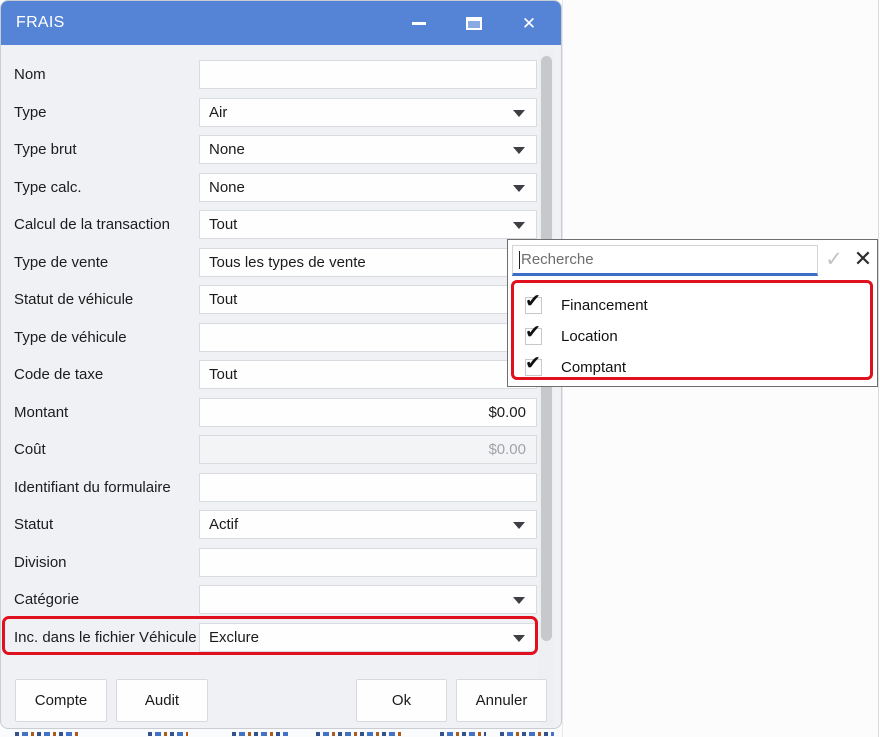 This screenshot has width=880, height=737. What do you see at coordinates (401, 700) in the screenshot?
I see `ok-button: Ok` at bounding box center [401, 700].